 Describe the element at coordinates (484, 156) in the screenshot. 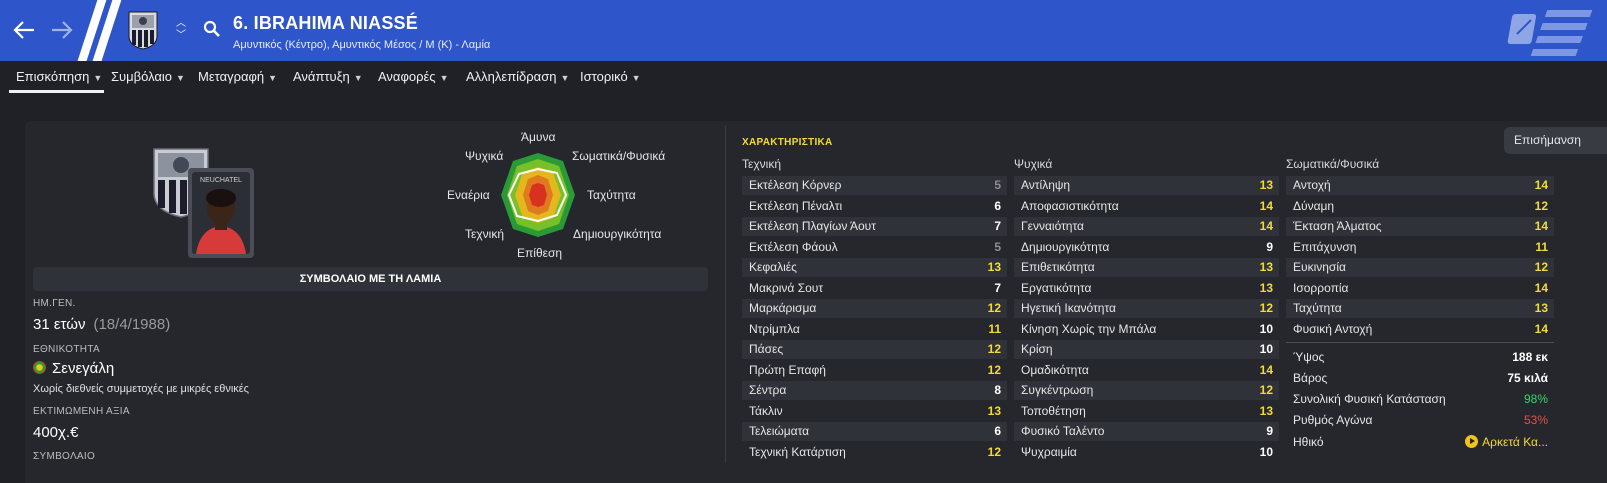

I see `radar-label-mental: Ψυχικά` at that location.